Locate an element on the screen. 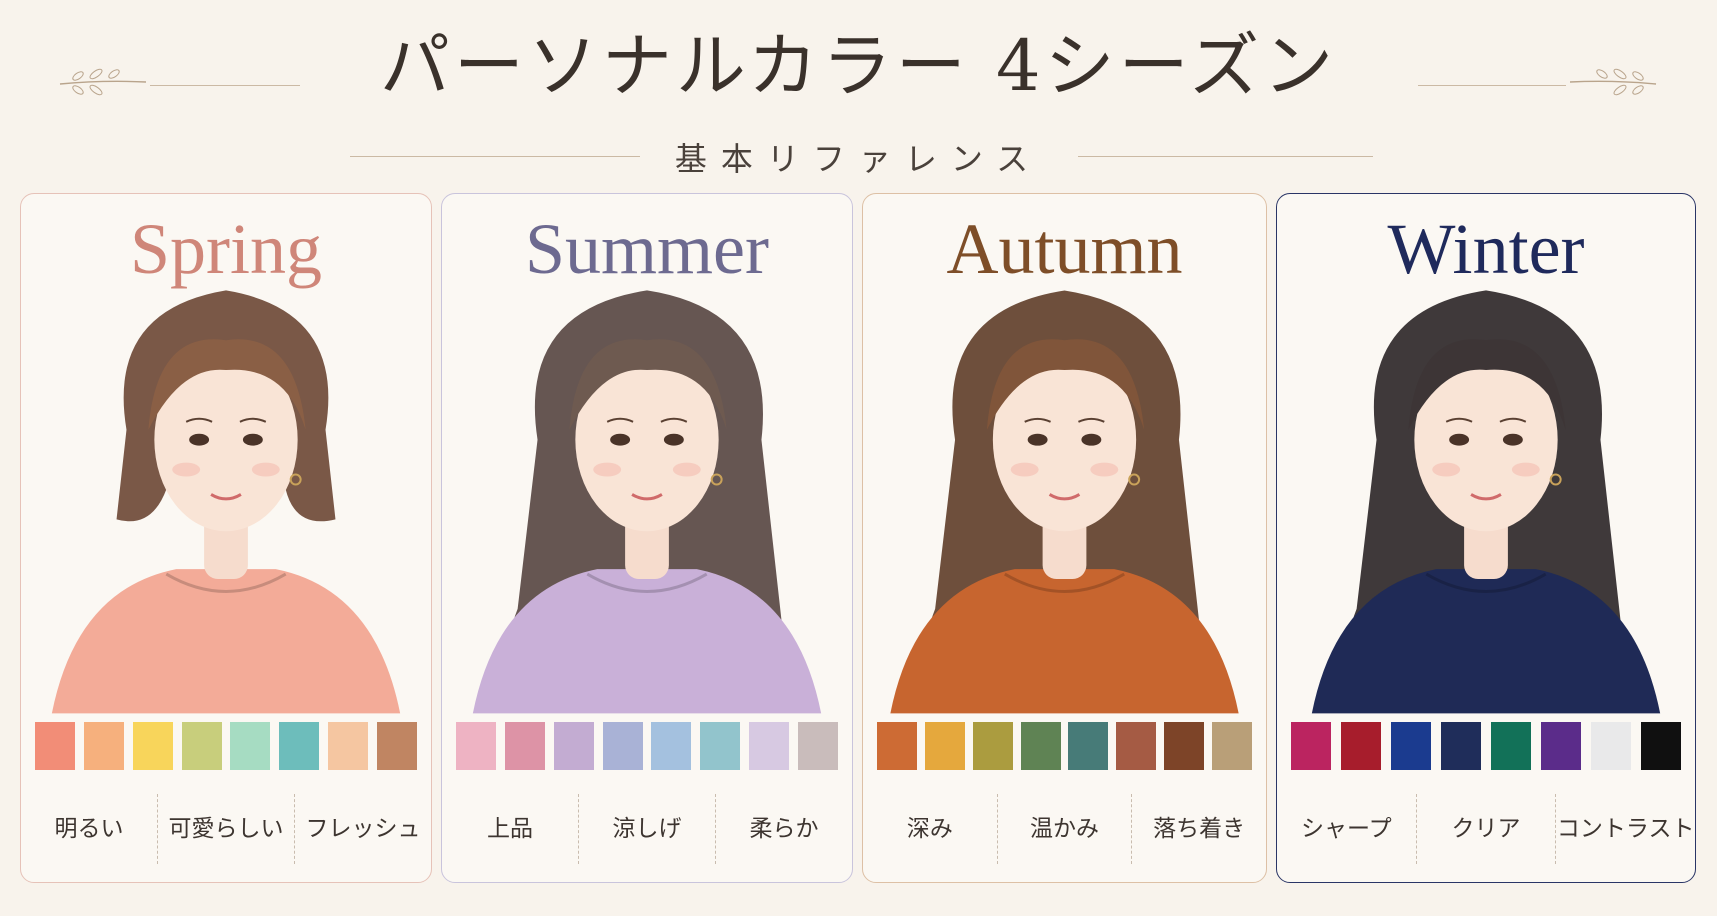 Image resolution: width=1717 pixels, height=916 pixels. portrait-illustration-winter is located at coordinates (1486, 502).